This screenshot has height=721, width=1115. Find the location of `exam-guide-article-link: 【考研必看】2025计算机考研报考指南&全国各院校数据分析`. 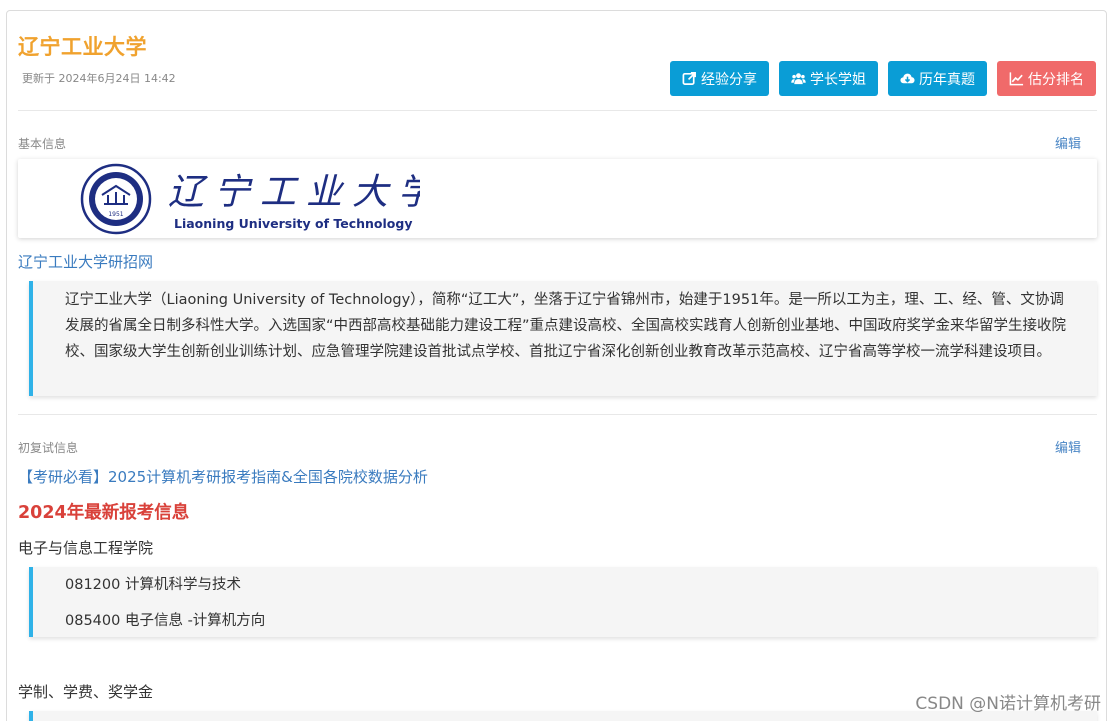

exam-guide-article-link: 【考研必看】2025计算机考研报考指南&全国各院校数据分析 is located at coordinates (223, 476).